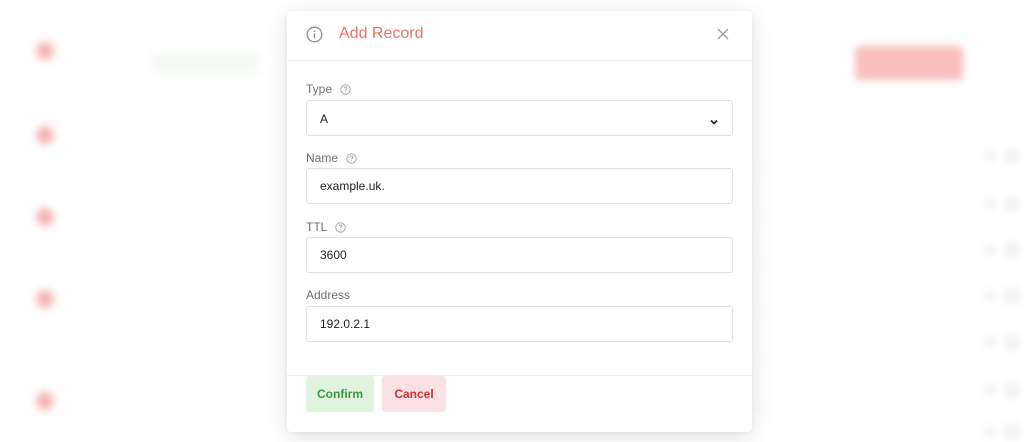 Image resolution: width=1024 pixels, height=442 pixels. What do you see at coordinates (317, 227) in the screenshot?
I see `ttl-label-text: TTL` at bounding box center [317, 227].